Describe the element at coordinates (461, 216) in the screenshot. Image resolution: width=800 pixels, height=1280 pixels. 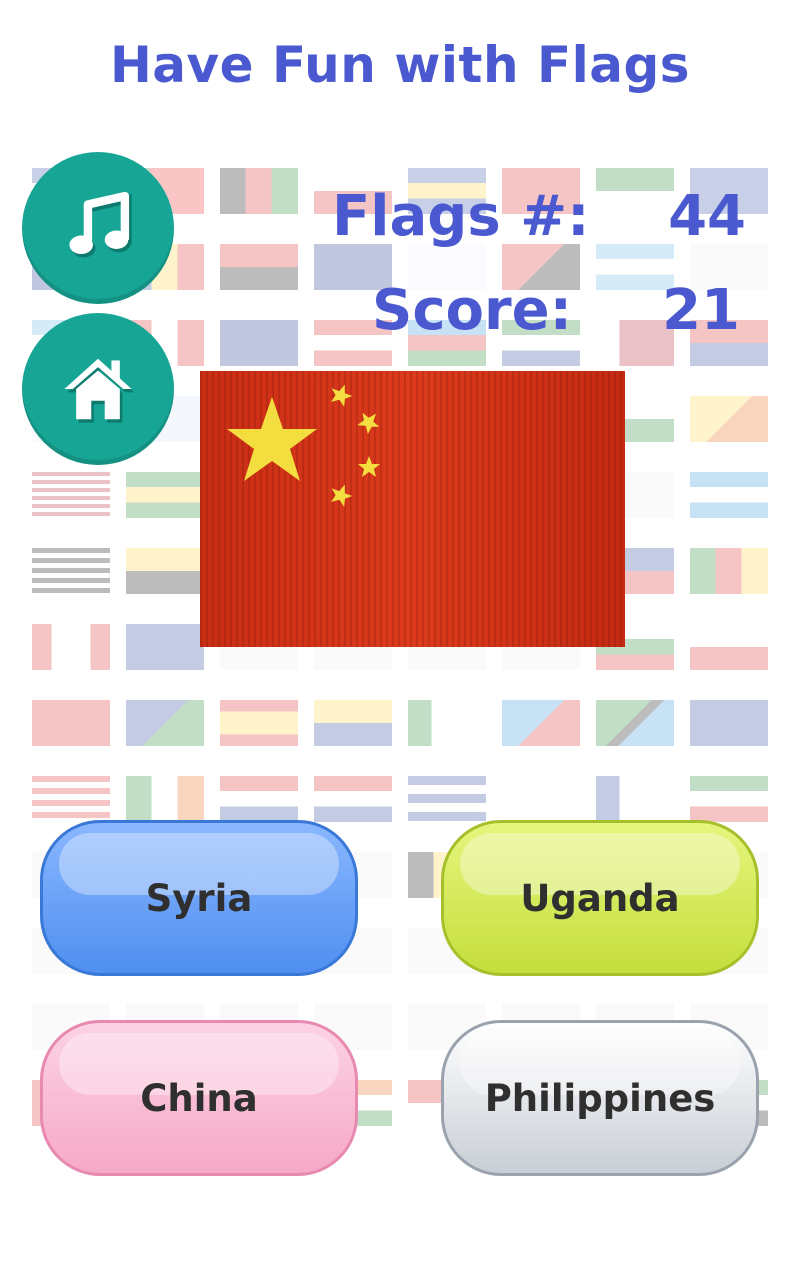
I see `flags-count-label: Flags #:` at that location.